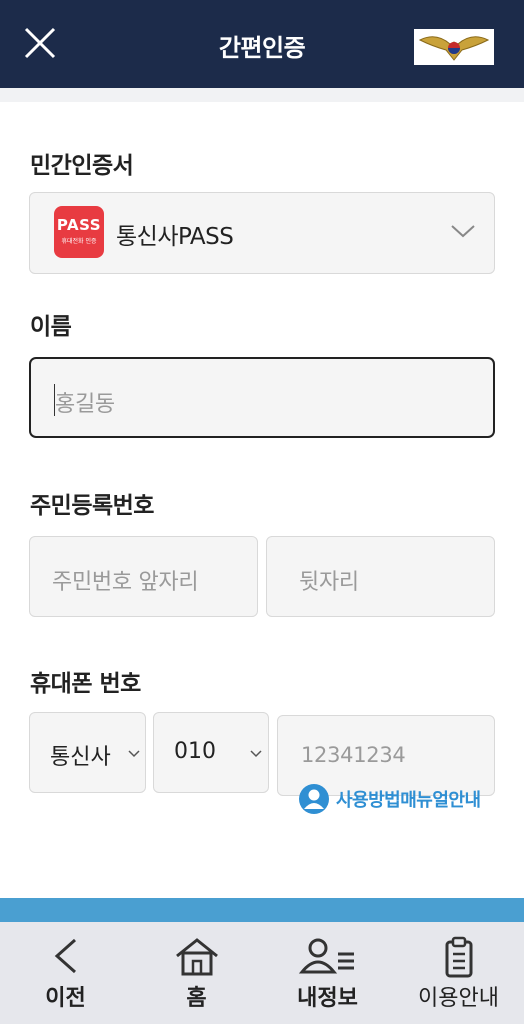 This screenshot has height=1024, width=524. What do you see at coordinates (353, 755) in the screenshot?
I see `phone-number-placeholder: 12341234` at bounding box center [353, 755].